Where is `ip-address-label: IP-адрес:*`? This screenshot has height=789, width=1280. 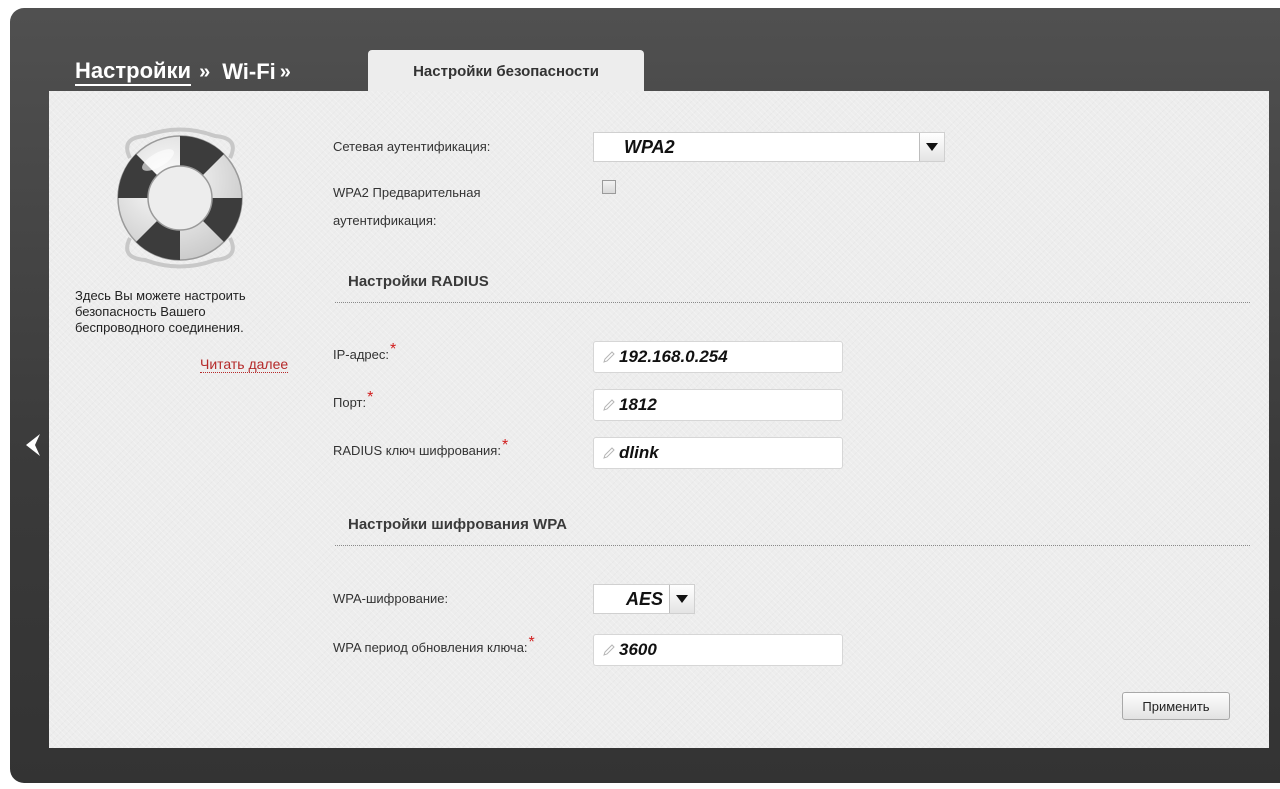
ip-address-label: IP-адрес:* is located at coordinates (365, 353).